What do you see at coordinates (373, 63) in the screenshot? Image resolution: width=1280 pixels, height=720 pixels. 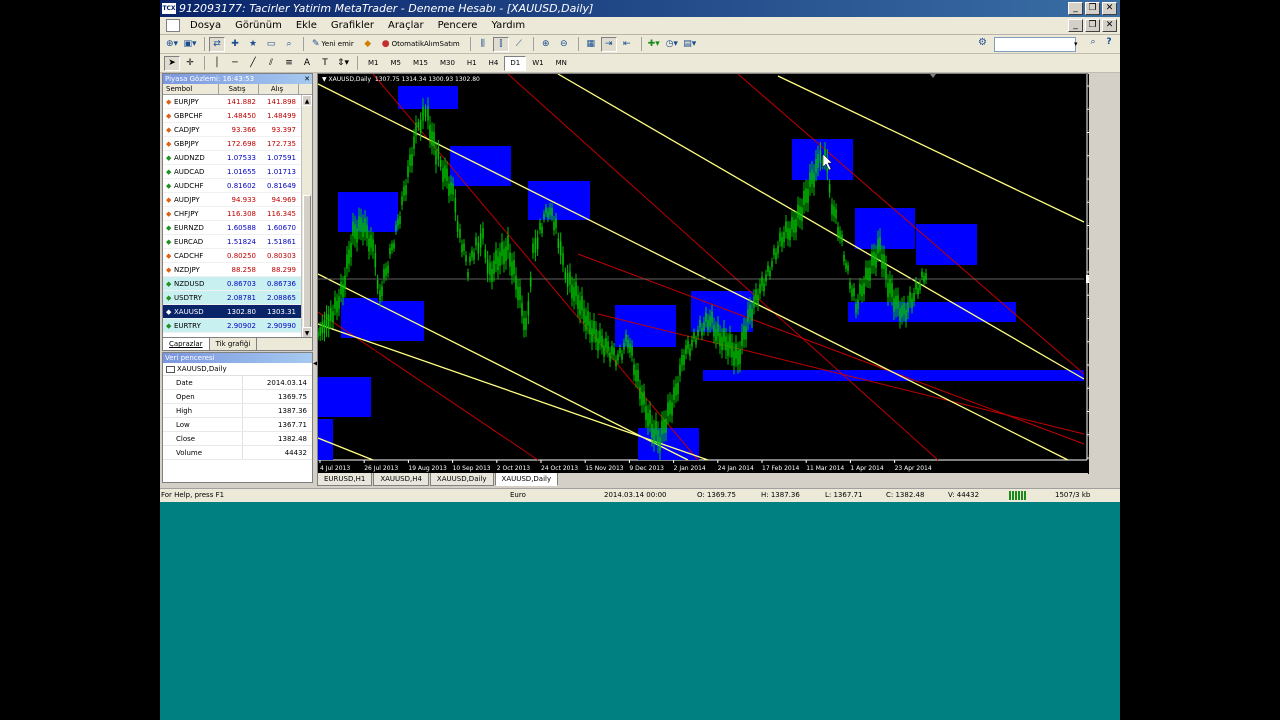 I see `timeframe-m1-button: M1` at bounding box center [373, 63].